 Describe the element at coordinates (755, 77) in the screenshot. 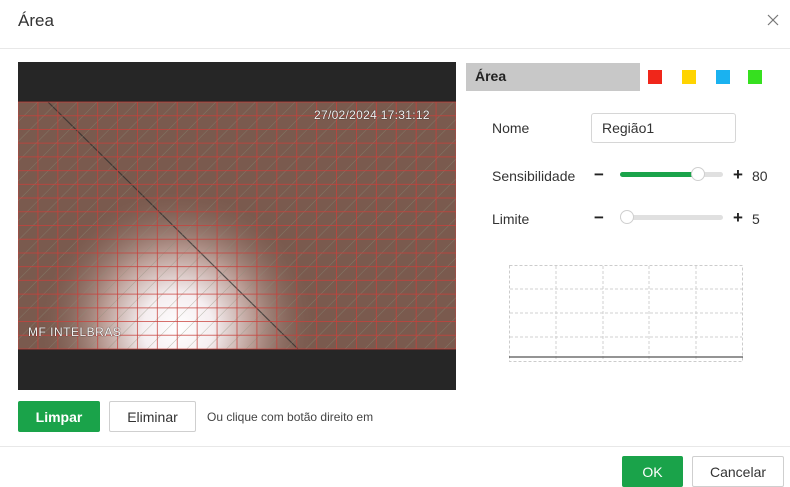

I see `color-swatch-green` at that location.